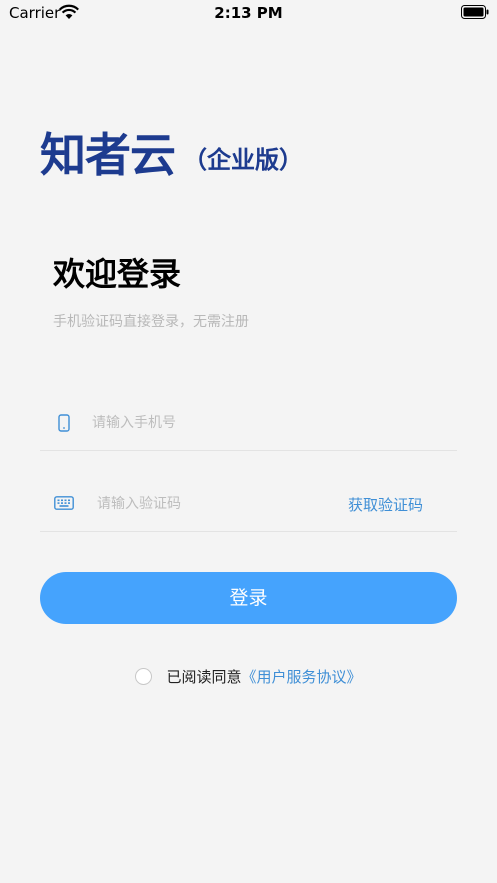 This screenshot has height=883, width=497. Describe the element at coordinates (385, 504) in the screenshot. I see `get-code-button: 获取验证码` at that location.